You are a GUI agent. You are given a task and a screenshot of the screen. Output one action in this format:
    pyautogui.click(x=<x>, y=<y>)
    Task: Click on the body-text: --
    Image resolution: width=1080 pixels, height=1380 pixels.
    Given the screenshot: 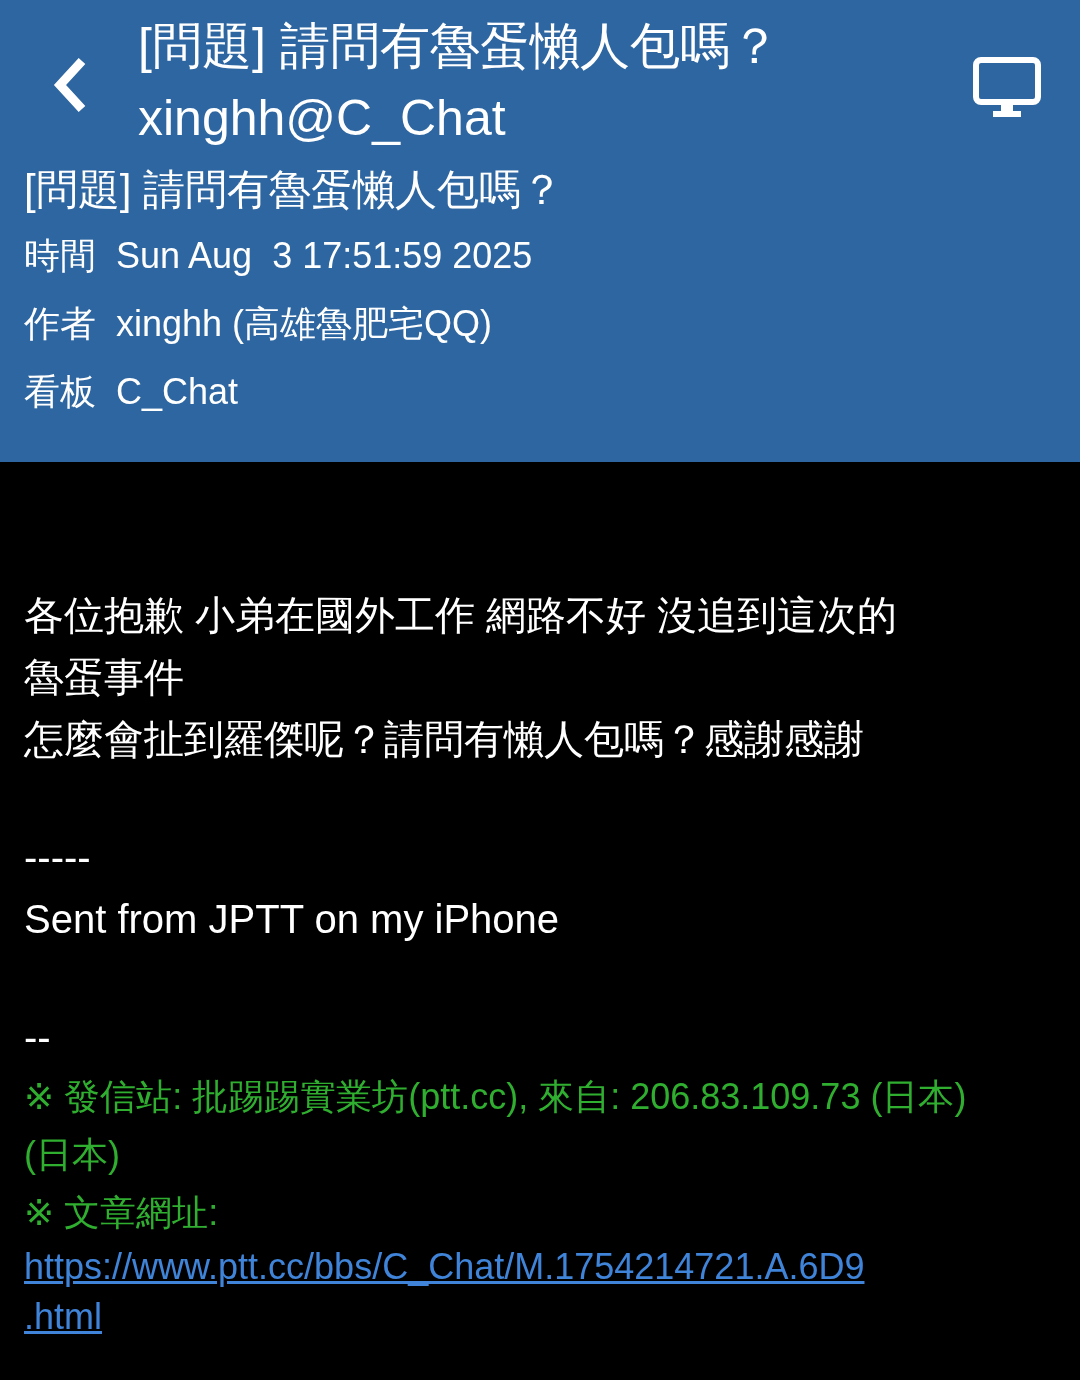 What is the action you would take?
    pyautogui.click(x=38, y=1037)
    